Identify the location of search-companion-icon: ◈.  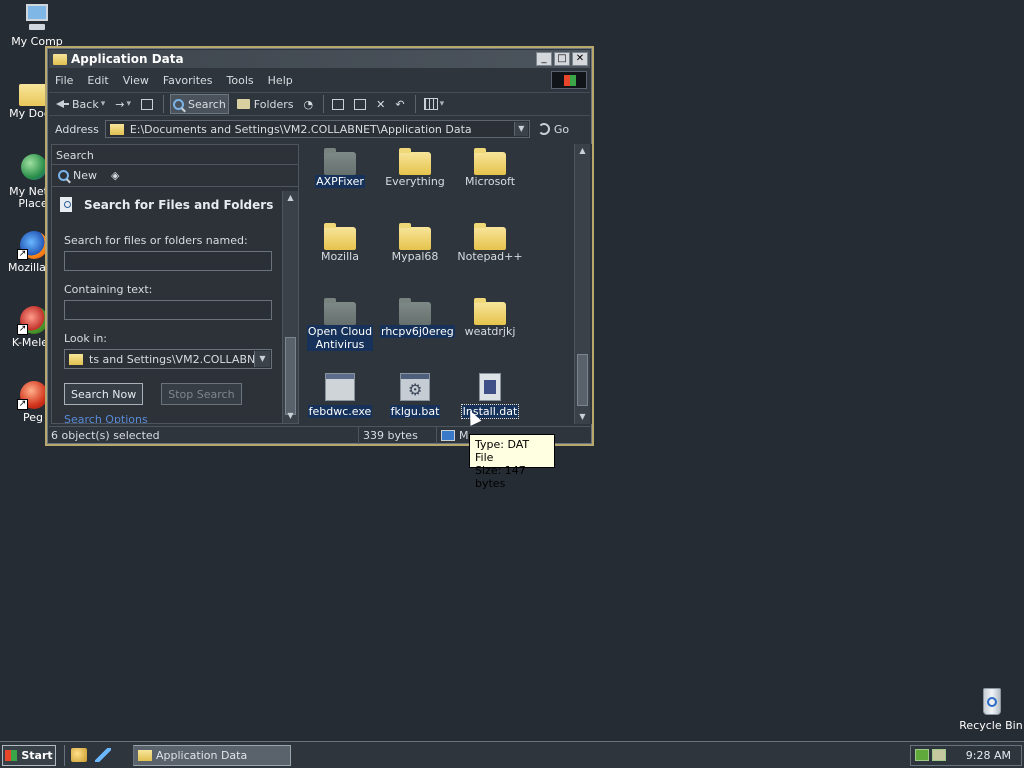
(115, 175).